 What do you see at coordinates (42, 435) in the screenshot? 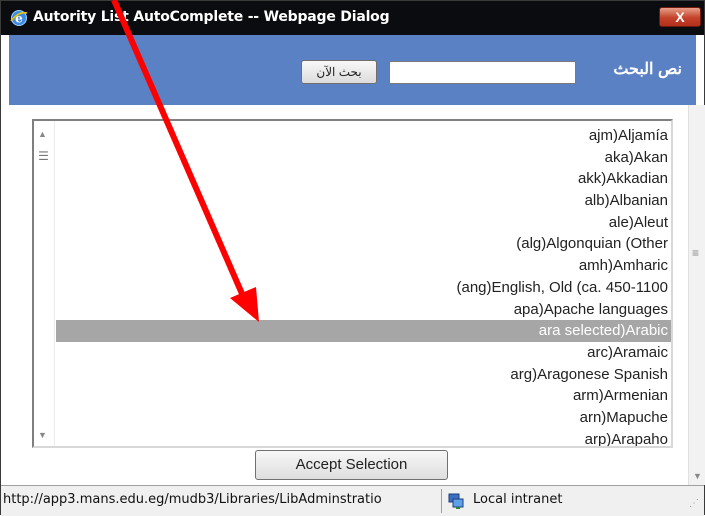
I see `scroll-down-icon: ▼` at bounding box center [42, 435].